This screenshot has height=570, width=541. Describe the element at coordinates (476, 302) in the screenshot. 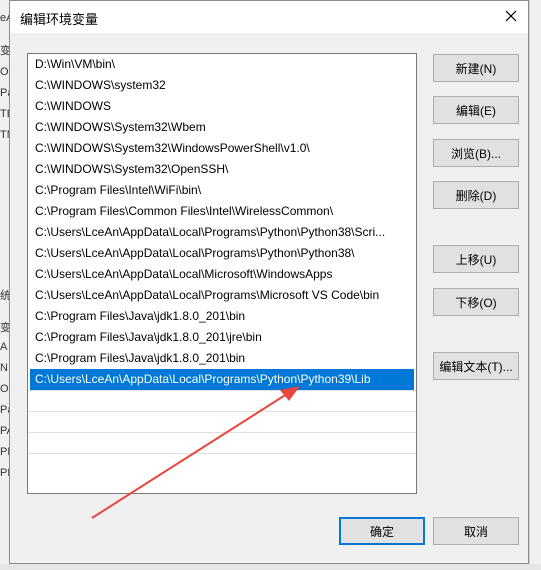

I see `move-down-button: 下移(O)` at that location.